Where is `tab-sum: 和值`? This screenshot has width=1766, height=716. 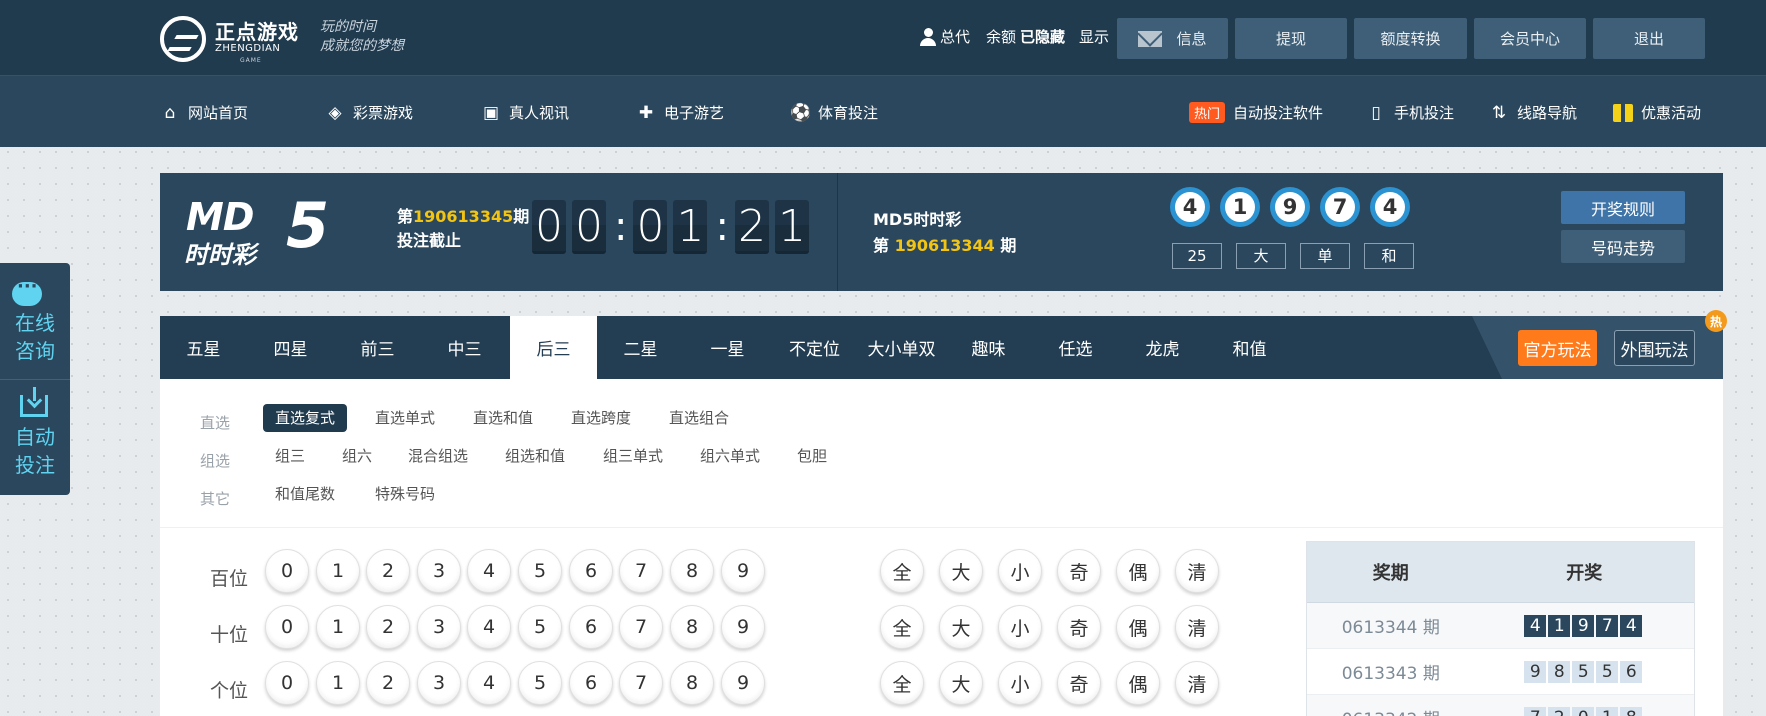
tab-sum: 和值 is located at coordinates (1249, 347).